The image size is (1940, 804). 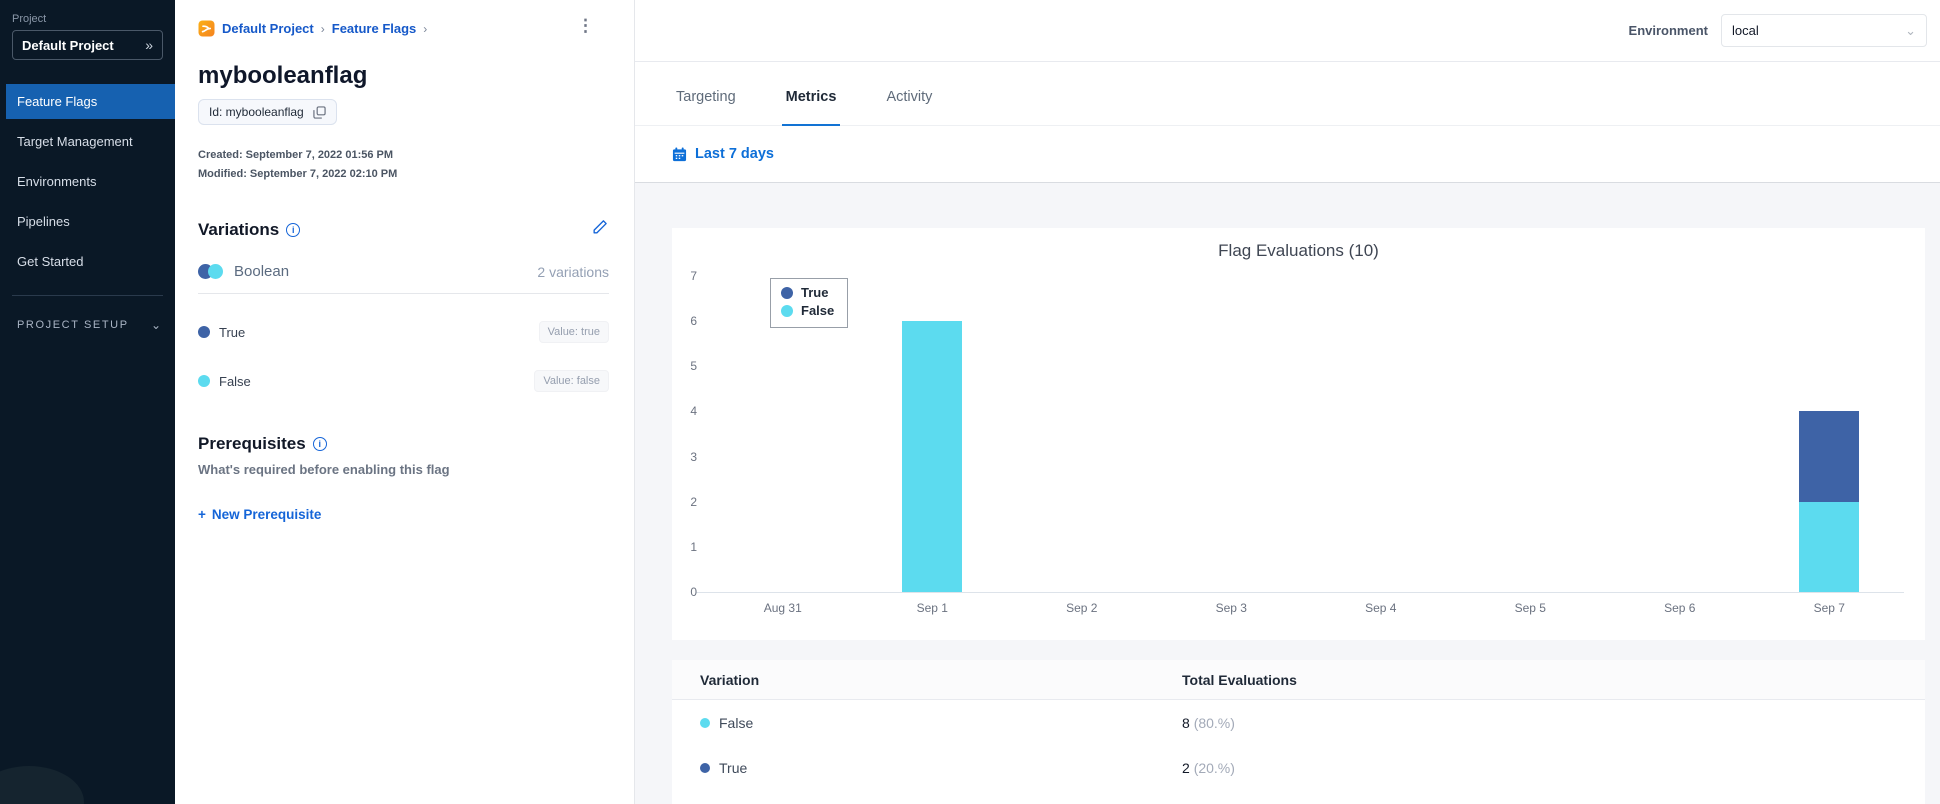 What do you see at coordinates (1381, 608) in the screenshot?
I see `x-axis-label: Sep 4` at bounding box center [1381, 608].